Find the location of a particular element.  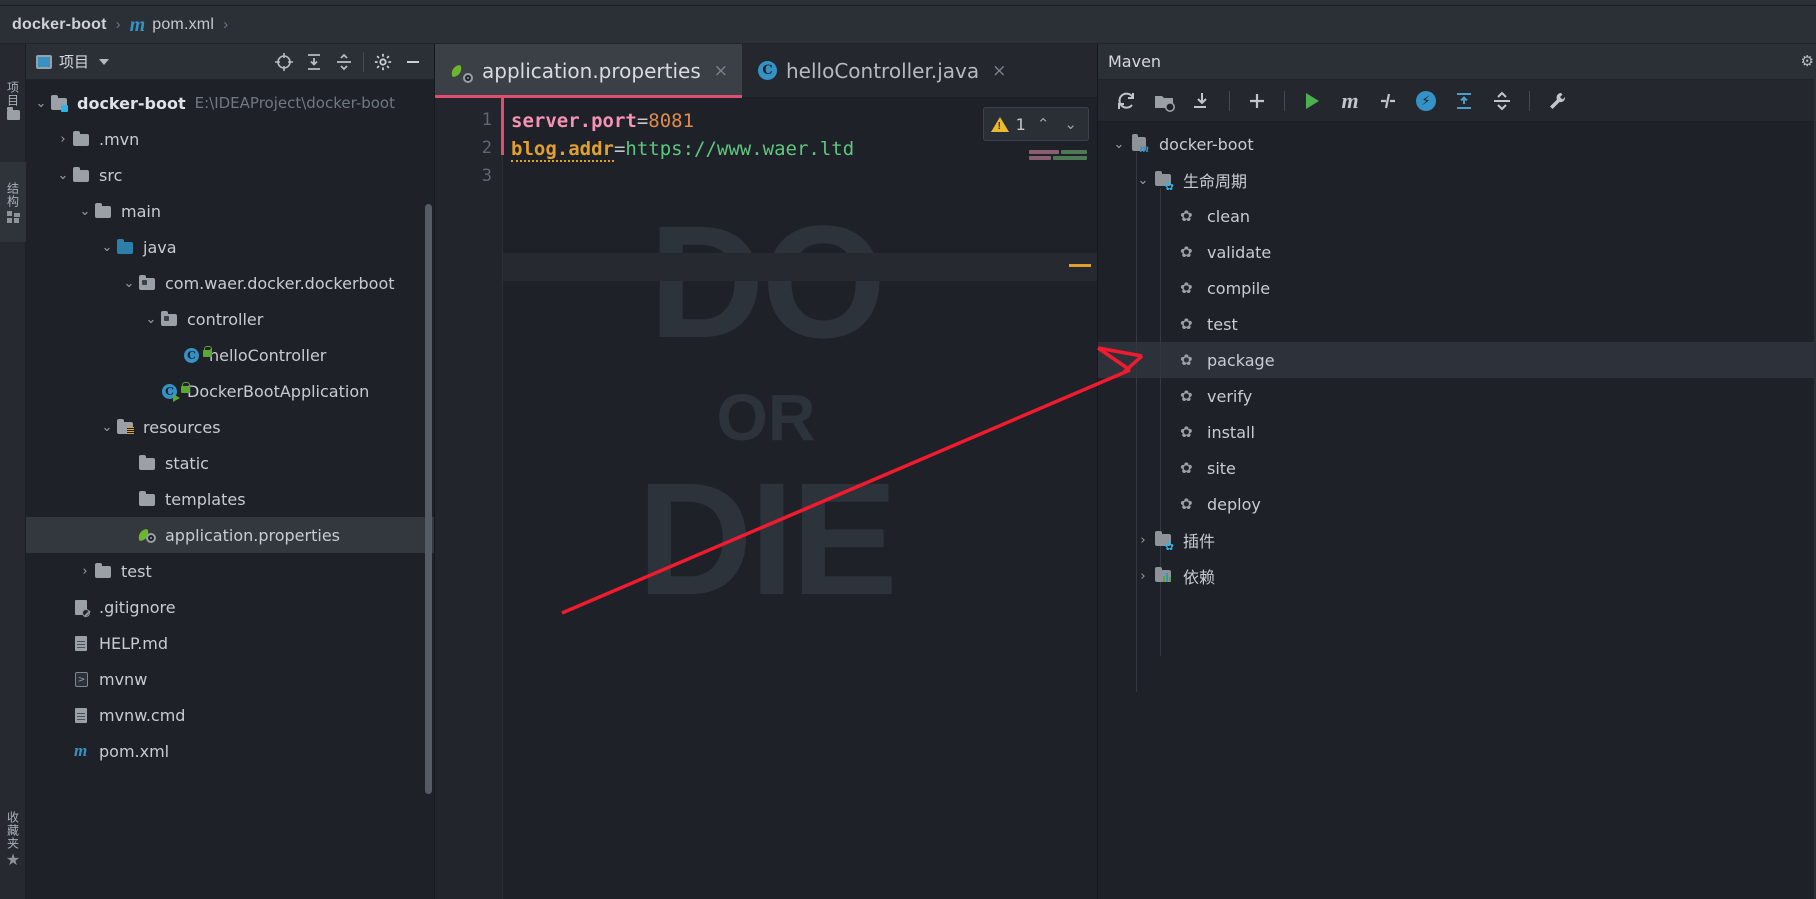

code-line: server.port=8081 is located at coordinates (602, 121).